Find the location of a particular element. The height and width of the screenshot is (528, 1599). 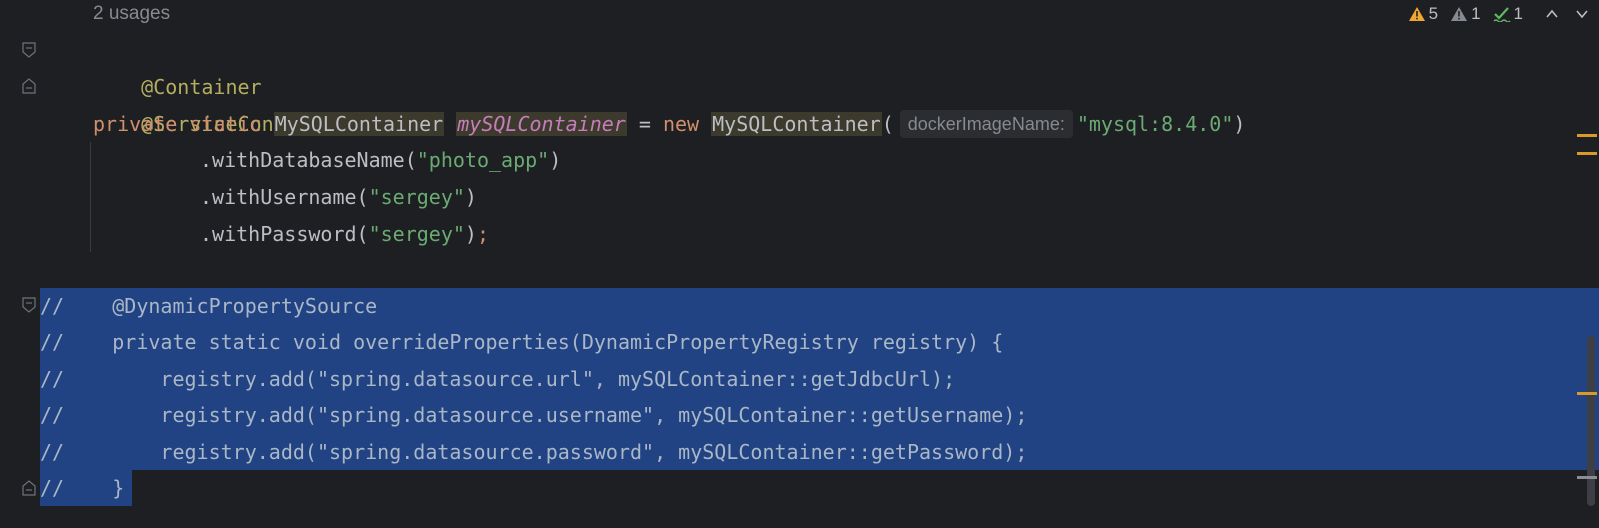

code-line-annotation-container: @Container is located at coordinates (177, 65).